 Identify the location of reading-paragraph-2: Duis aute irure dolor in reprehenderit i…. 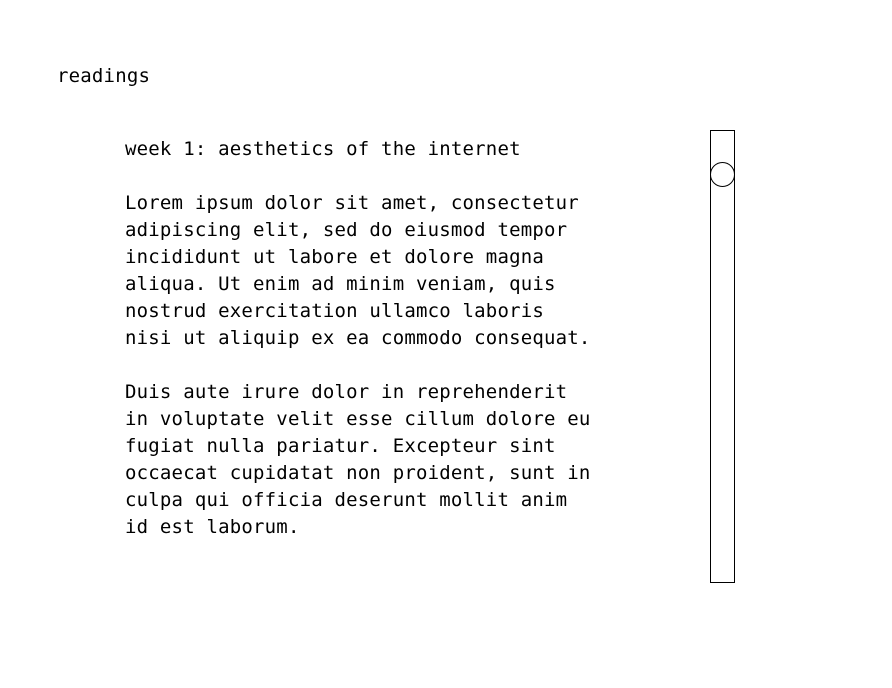
(405, 460).